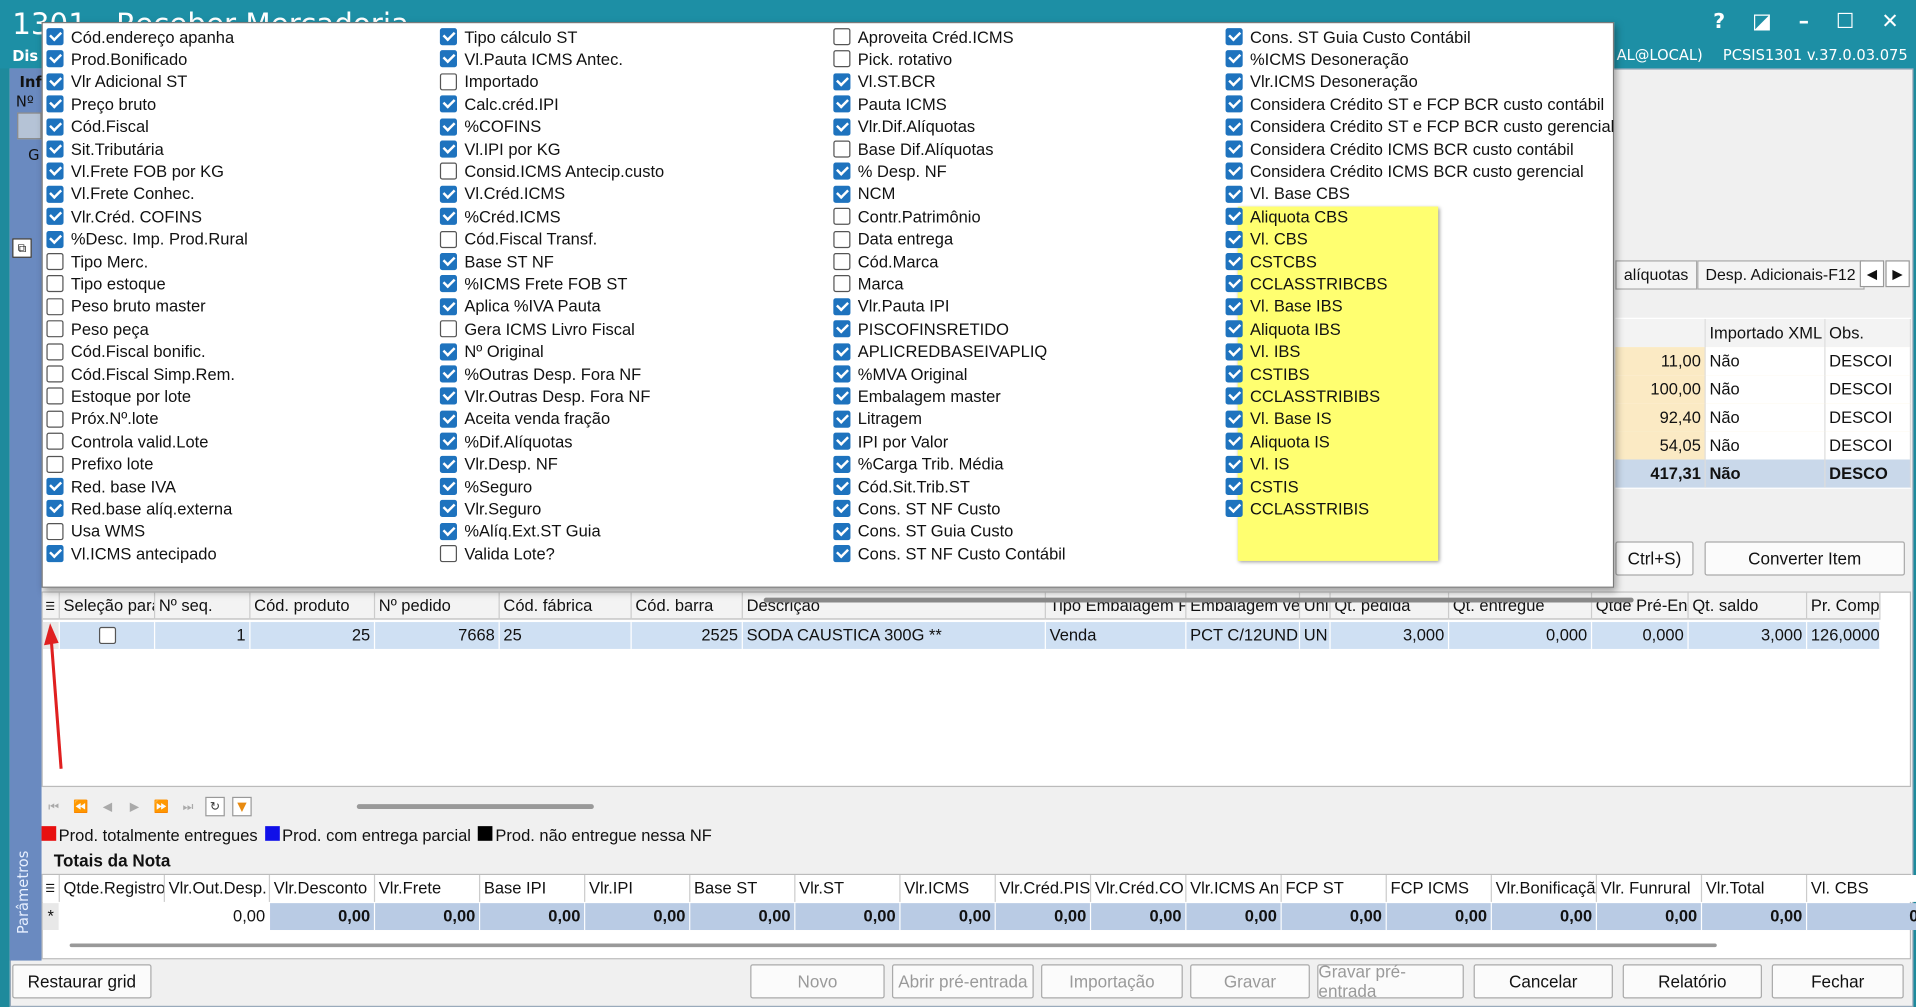 The height and width of the screenshot is (1007, 1916). Describe the element at coordinates (139, 509) in the screenshot. I see `column-option-checkbox: Red.base alíq.externa` at that location.